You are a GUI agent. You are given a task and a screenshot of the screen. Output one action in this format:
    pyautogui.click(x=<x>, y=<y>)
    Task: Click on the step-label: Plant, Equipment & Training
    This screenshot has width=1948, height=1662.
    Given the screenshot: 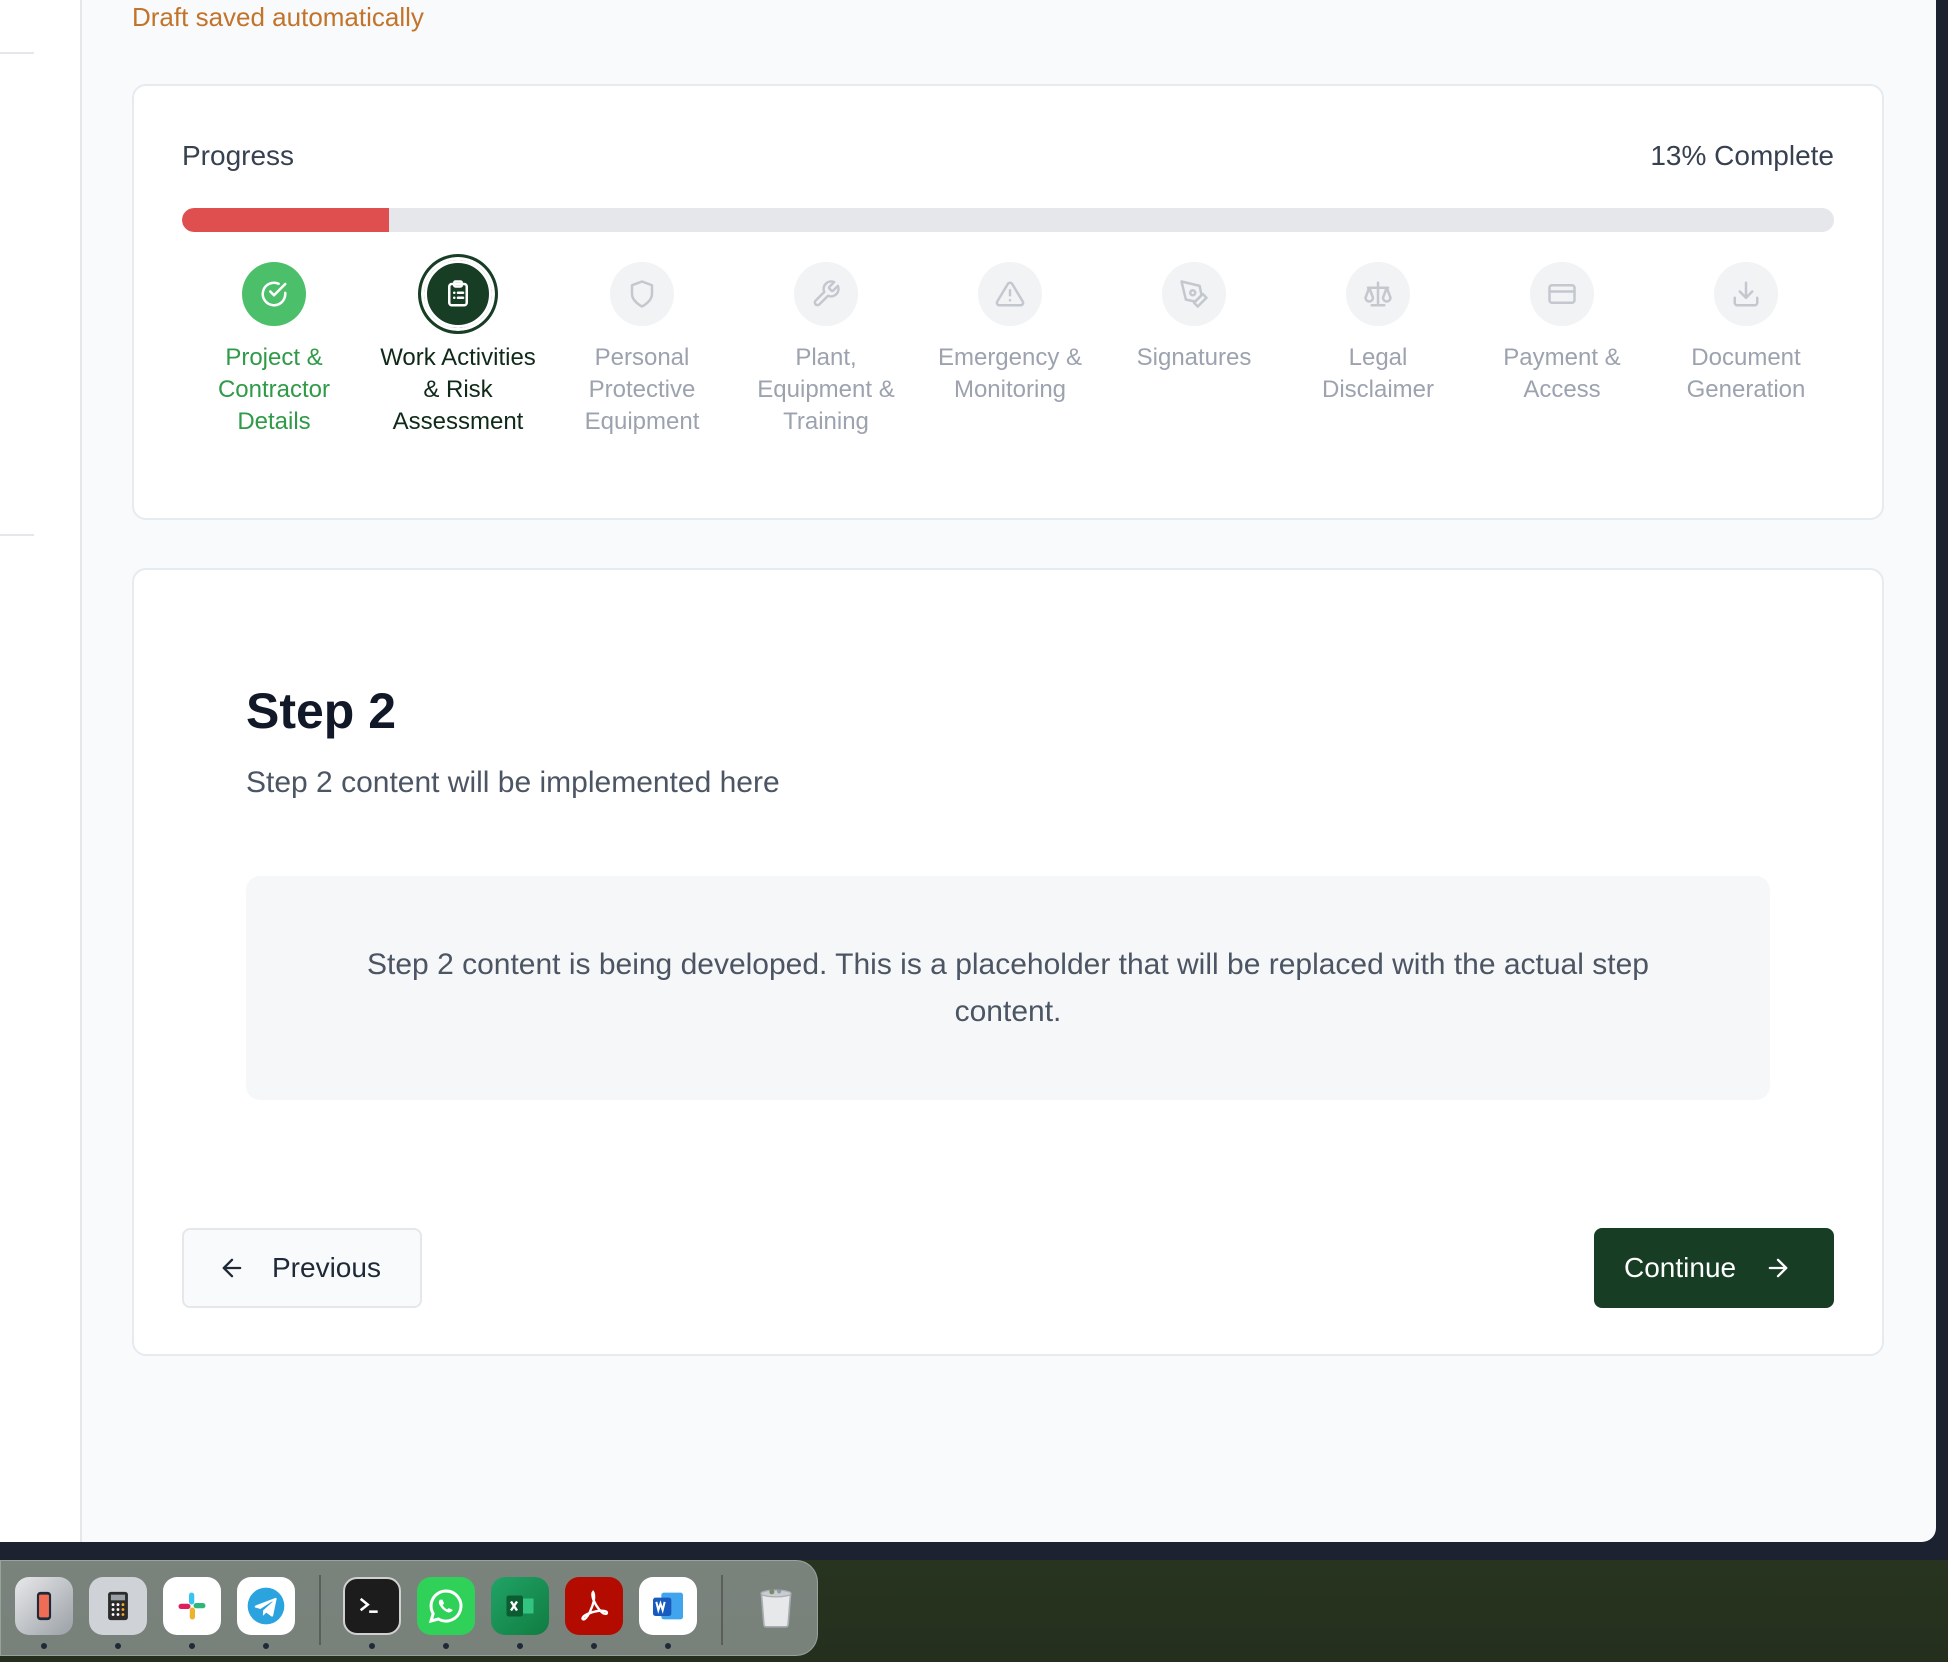 What is the action you would take?
    pyautogui.click(x=826, y=389)
    